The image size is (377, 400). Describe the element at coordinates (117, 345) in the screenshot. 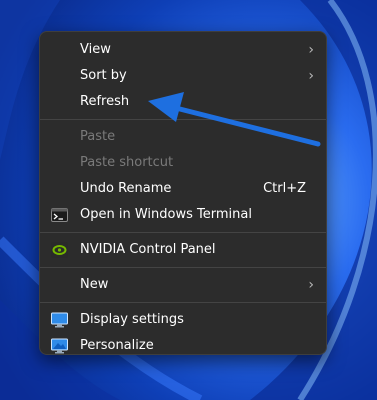

I see `menu-item-label: Personalize` at that location.